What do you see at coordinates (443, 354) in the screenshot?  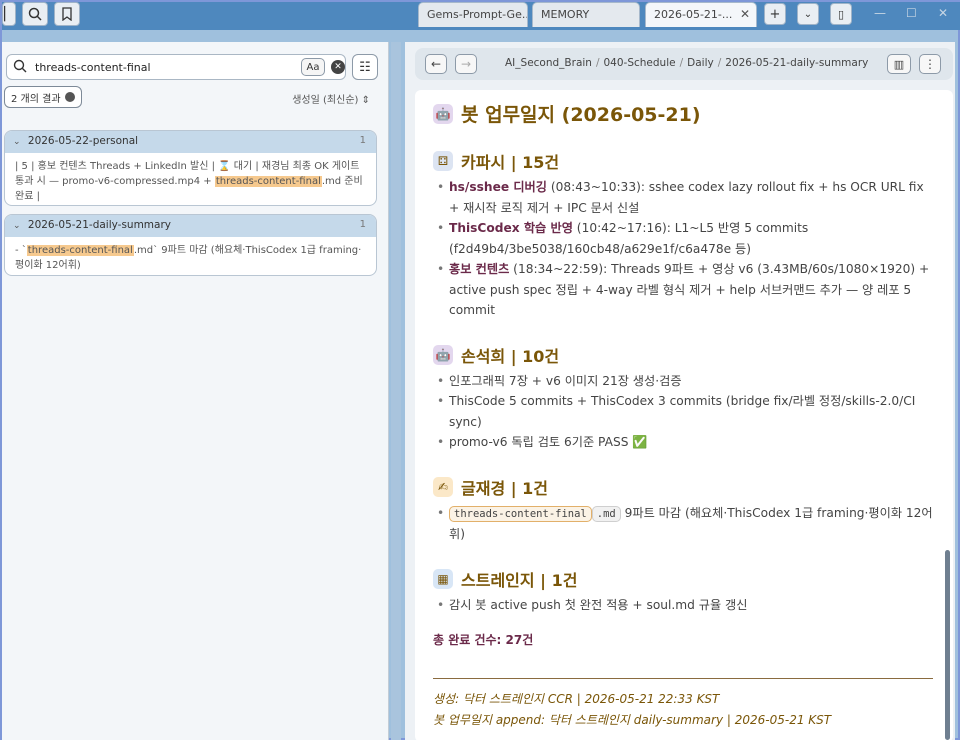 I see `robot-icon: 🤖` at bounding box center [443, 354].